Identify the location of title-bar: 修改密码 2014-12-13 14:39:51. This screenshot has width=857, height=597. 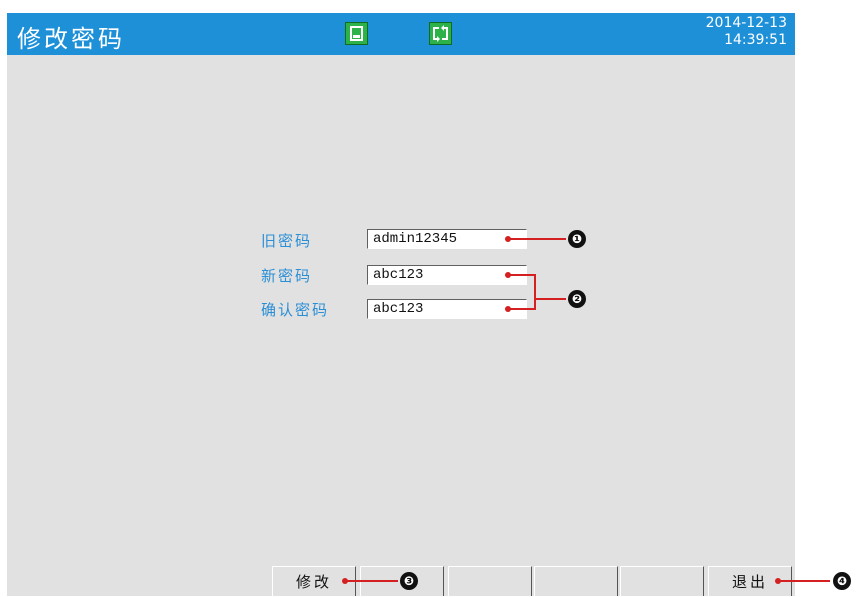
(401, 34).